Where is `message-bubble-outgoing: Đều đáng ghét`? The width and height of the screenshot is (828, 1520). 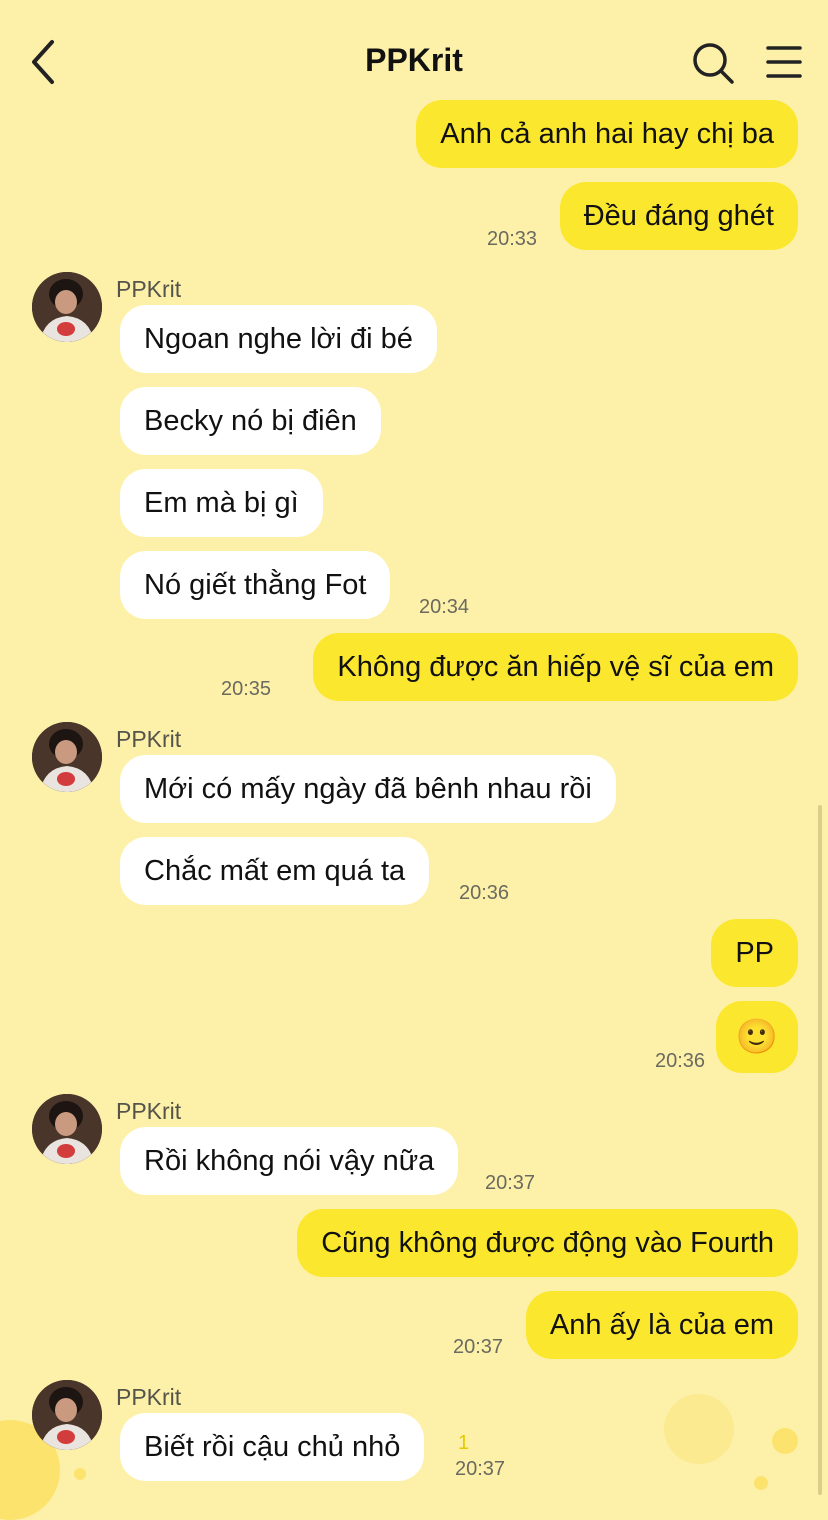
message-bubble-outgoing: Đều đáng ghét is located at coordinates (678, 216).